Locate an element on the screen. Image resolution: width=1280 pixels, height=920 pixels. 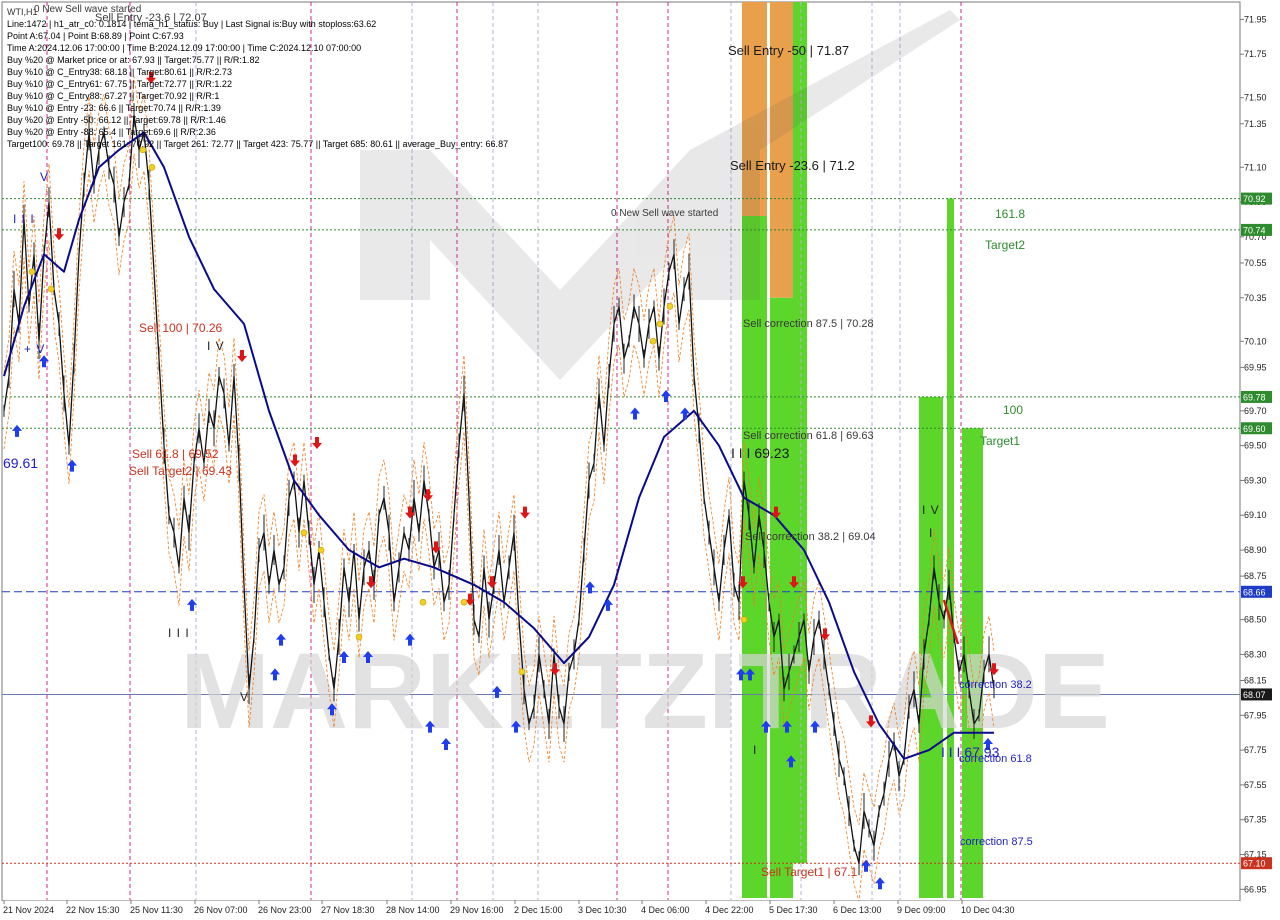
sell-correction-382-label: Sell correction 38.2 | 69.04 is located at coordinates (810, 537).